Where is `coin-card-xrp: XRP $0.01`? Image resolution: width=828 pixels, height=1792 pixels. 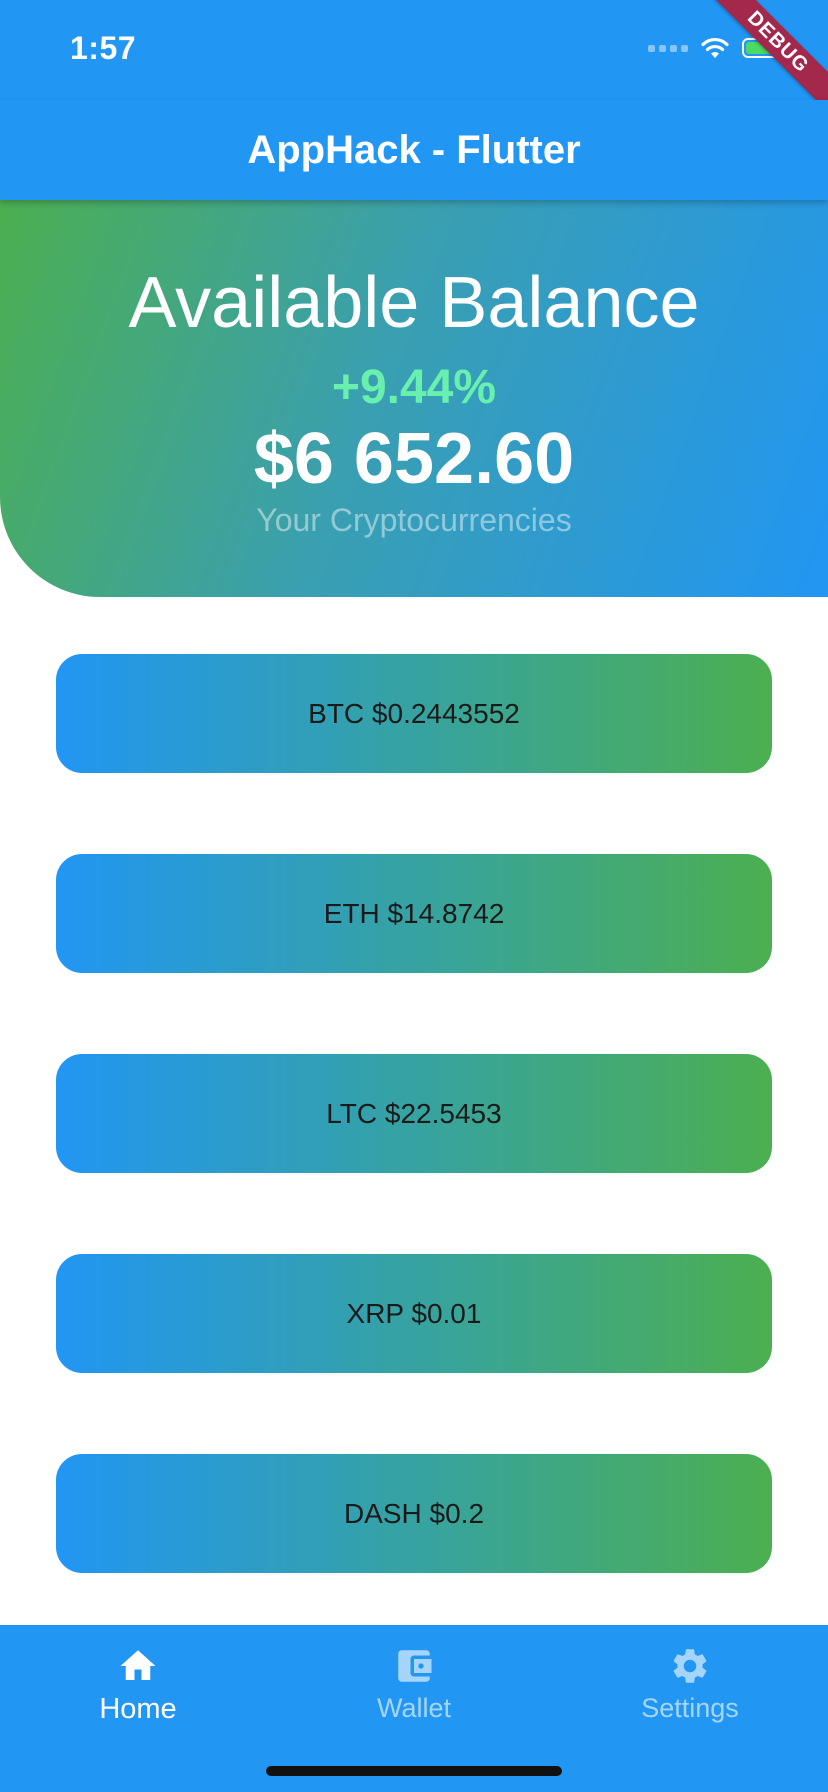
coin-card-xrp: XRP $0.01 is located at coordinates (414, 1313).